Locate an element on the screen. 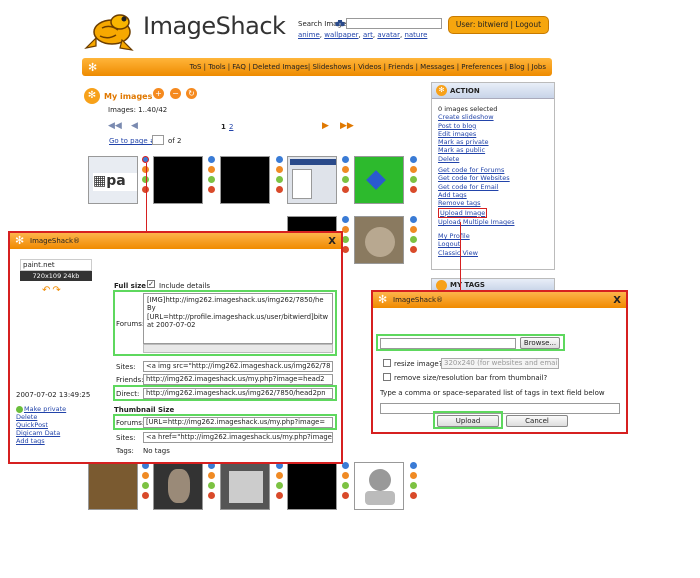  resize-select: 320x240 (for websites and email) is located at coordinates (500, 363).